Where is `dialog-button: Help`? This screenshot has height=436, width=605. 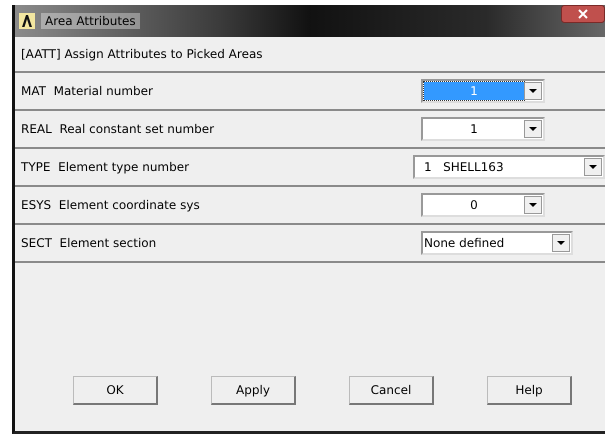 dialog-button: Help is located at coordinates (529, 390).